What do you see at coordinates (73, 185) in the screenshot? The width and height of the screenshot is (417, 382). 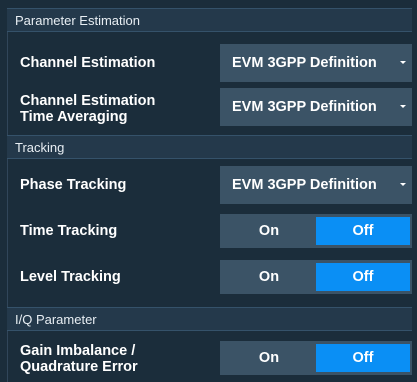 I see `phase-tracking-label: Phase Tracking` at bounding box center [73, 185].